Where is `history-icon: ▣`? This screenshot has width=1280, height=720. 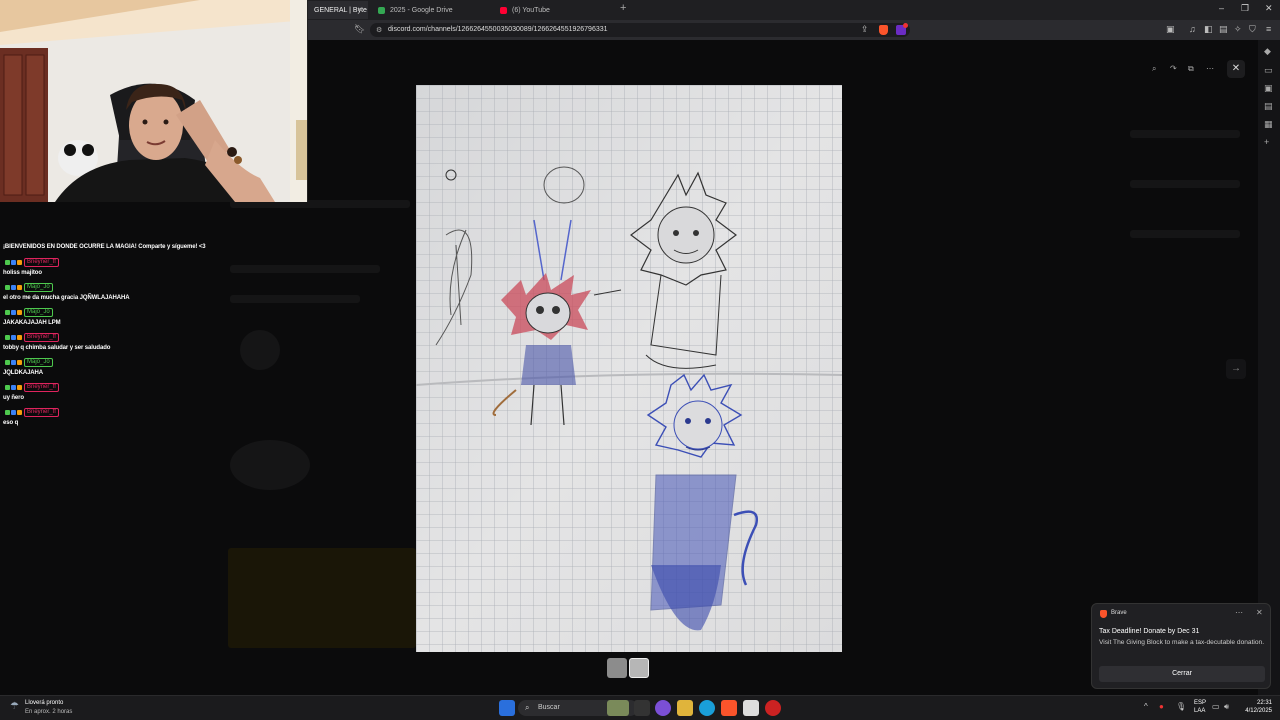
history-icon: ▣ is located at coordinates (1268, 88).